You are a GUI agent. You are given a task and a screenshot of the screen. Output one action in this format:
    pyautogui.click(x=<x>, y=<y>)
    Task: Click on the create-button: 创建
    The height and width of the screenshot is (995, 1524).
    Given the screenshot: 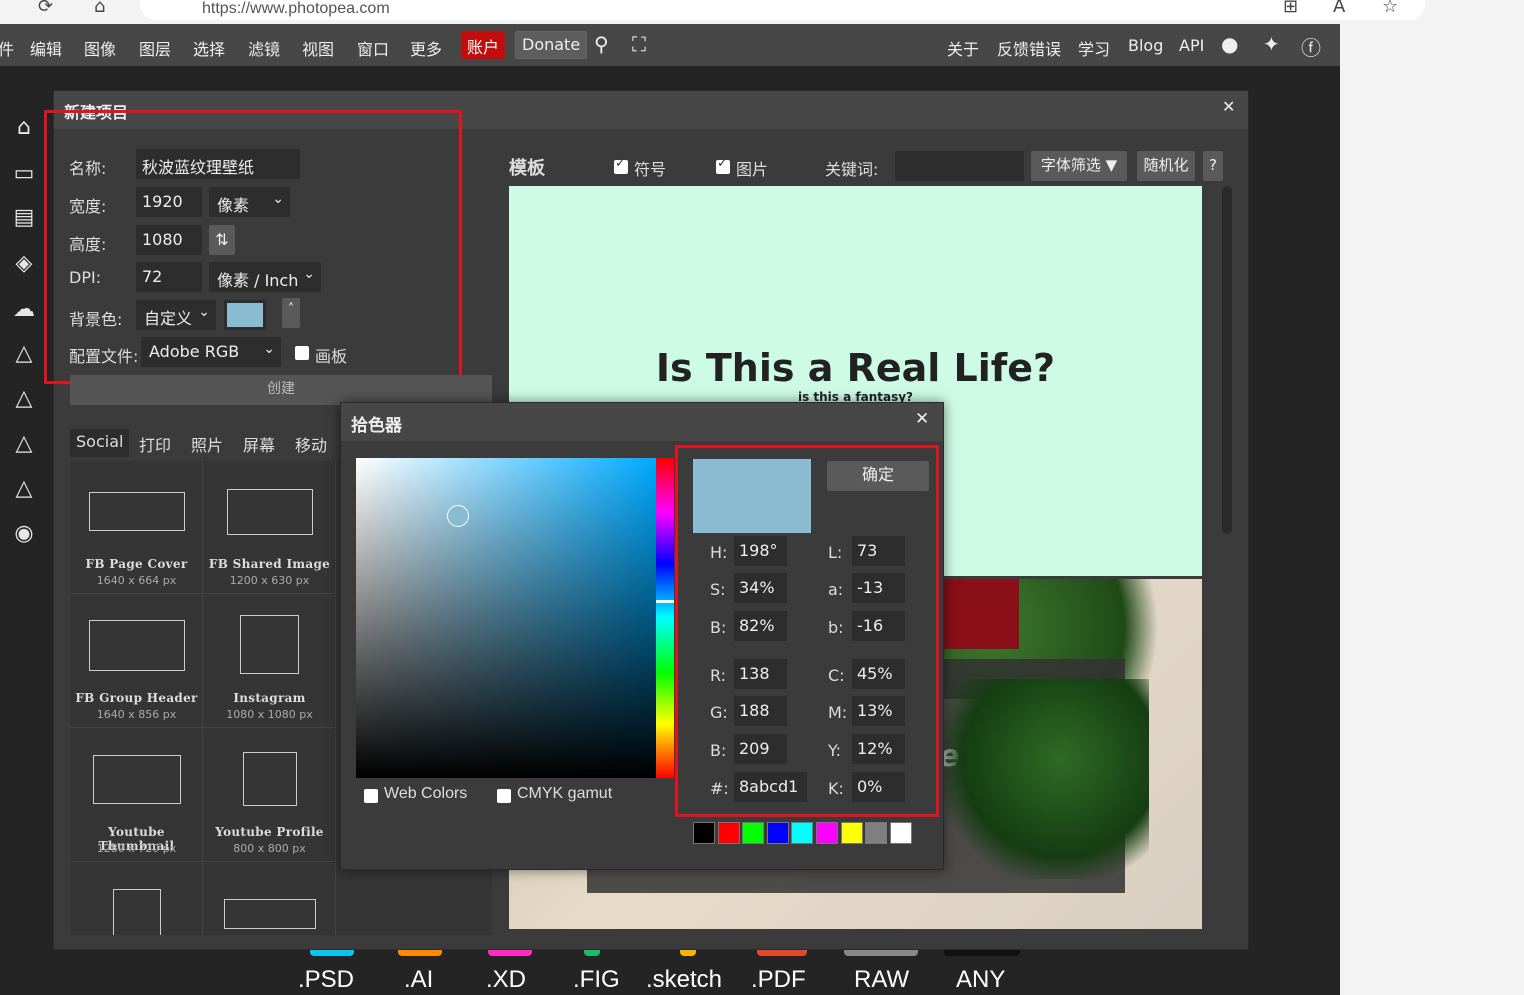 What is the action you would take?
    pyautogui.click(x=281, y=390)
    